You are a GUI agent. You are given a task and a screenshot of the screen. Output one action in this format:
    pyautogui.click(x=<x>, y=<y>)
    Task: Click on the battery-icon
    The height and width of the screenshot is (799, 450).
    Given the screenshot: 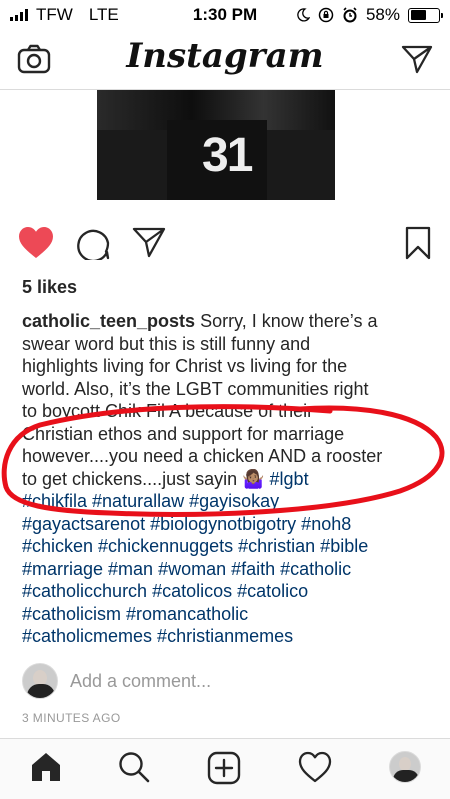 What is the action you would take?
    pyautogui.click(x=425, y=15)
    